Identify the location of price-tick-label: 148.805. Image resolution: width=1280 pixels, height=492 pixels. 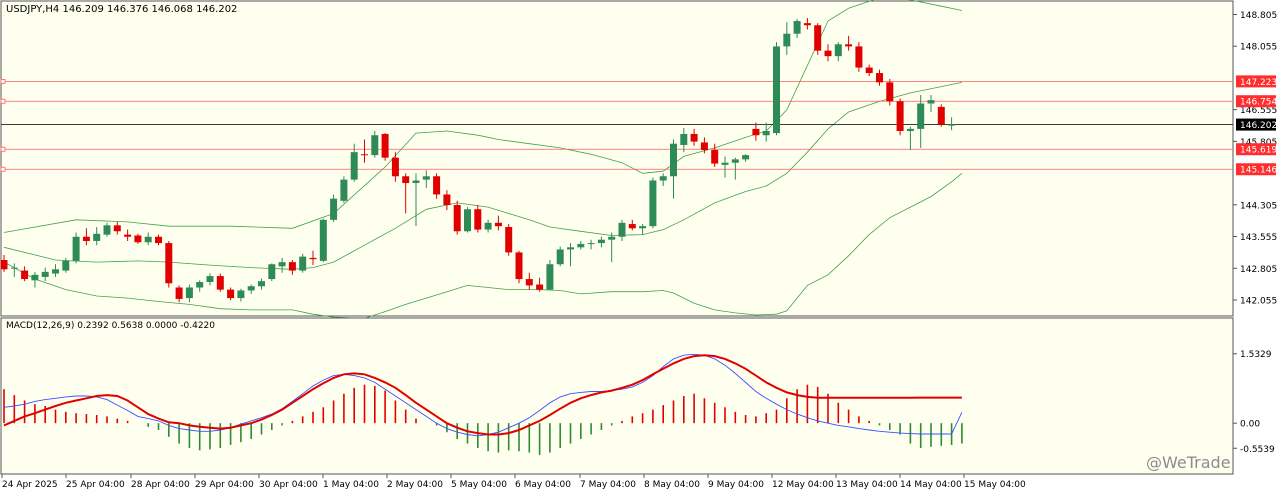
(1258, 16).